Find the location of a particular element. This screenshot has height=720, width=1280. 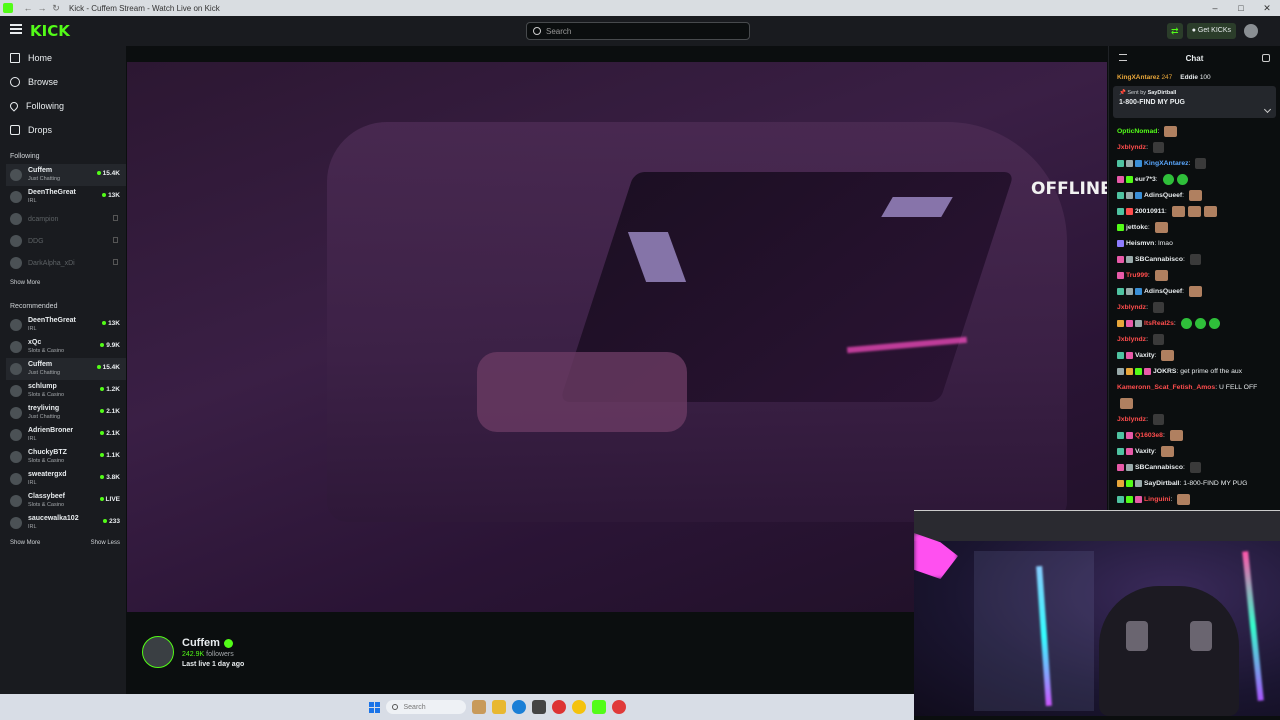

channel-meta: Cuffem Just Chatting is located at coordinates (44, 369).